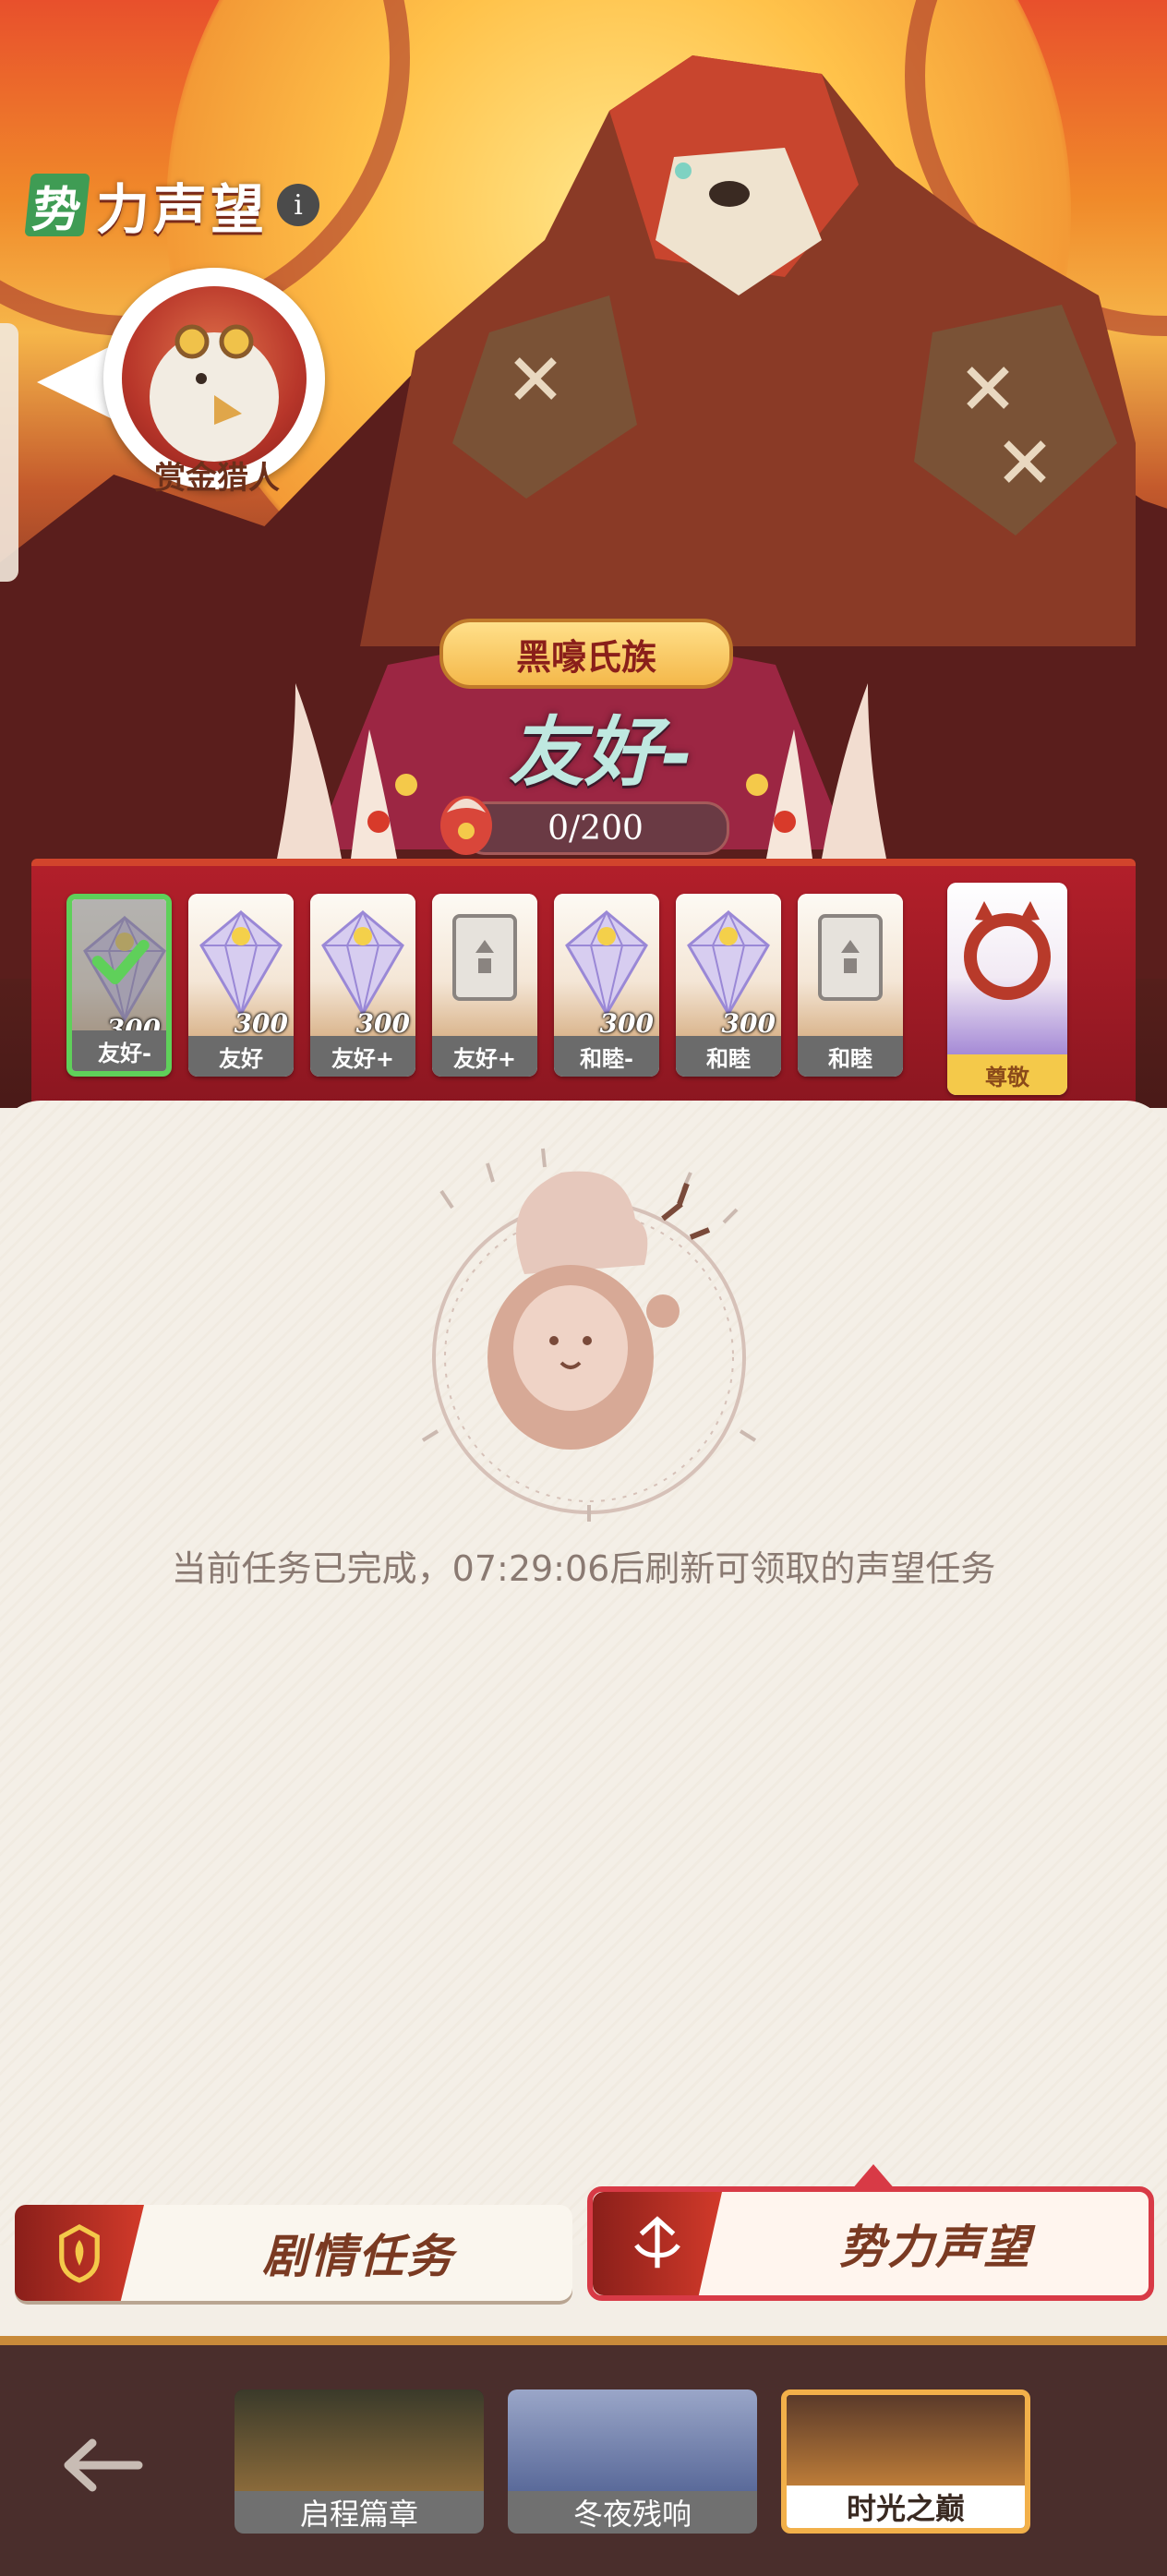 The height and width of the screenshot is (2576, 1167). I want to click on hunter-label: 赏金猎人, so click(217, 478).